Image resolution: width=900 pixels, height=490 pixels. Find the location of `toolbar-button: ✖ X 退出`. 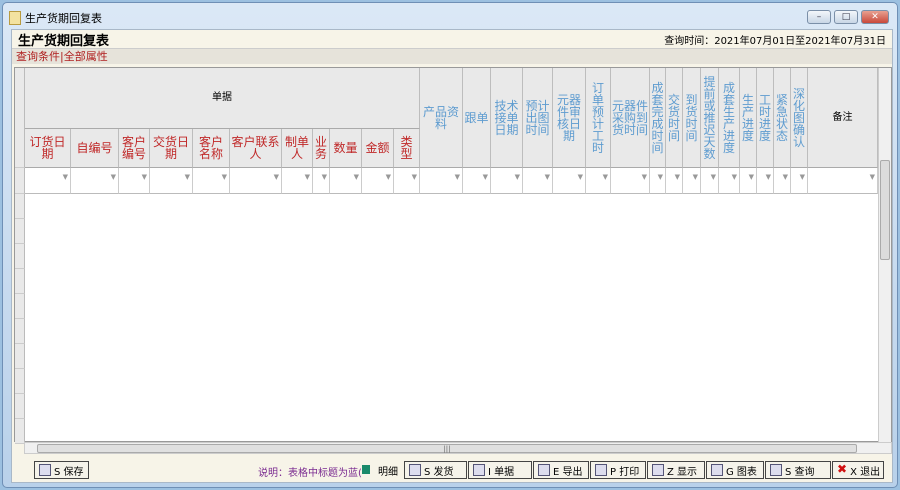

toolbar-button: ✖ X 退出 is located at coordinates (858, 470).